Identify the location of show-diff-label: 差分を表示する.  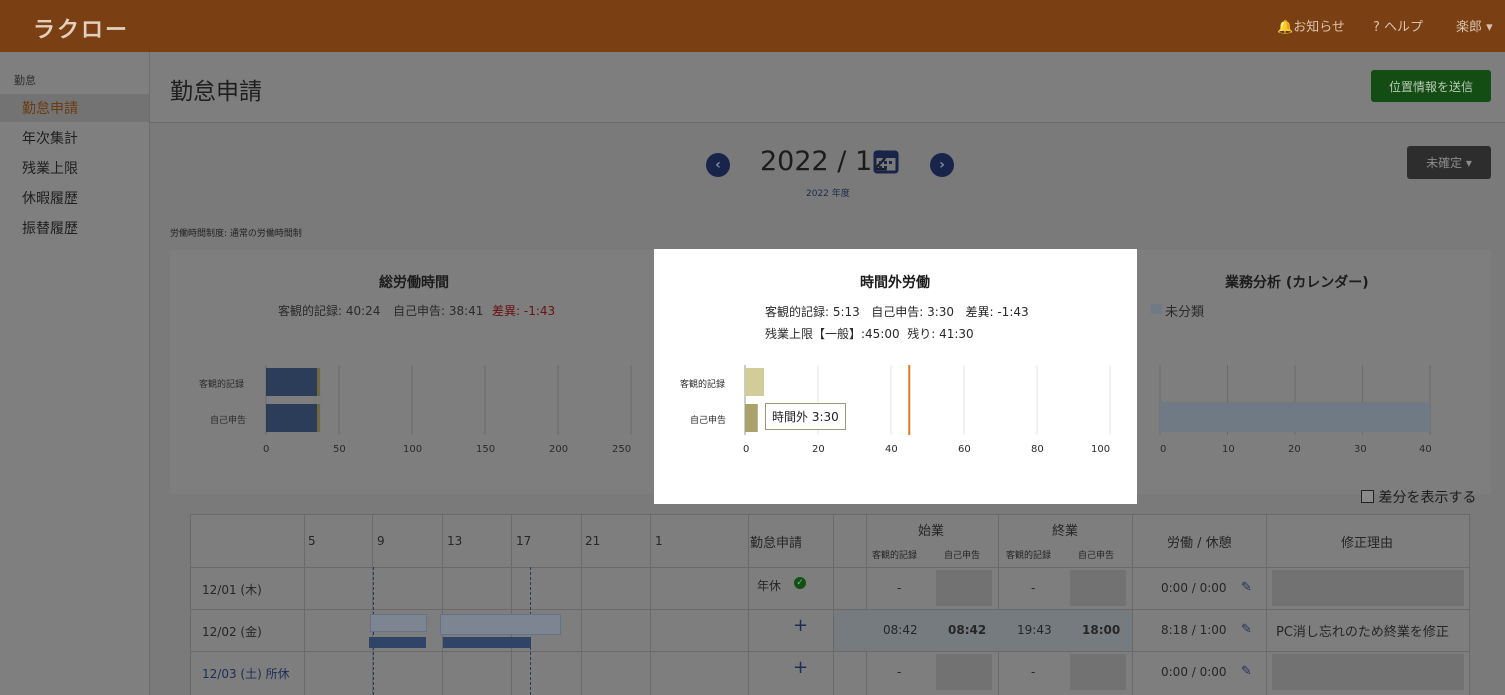
(1427, 498).